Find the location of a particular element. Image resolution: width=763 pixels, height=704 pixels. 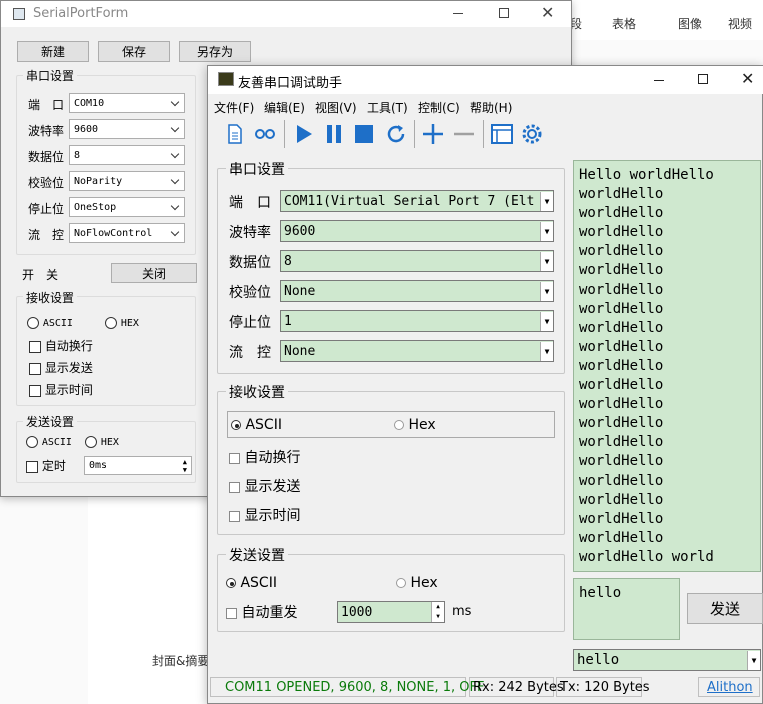

checkbox-label: 自动换行 is located at coordinates (68, 346).